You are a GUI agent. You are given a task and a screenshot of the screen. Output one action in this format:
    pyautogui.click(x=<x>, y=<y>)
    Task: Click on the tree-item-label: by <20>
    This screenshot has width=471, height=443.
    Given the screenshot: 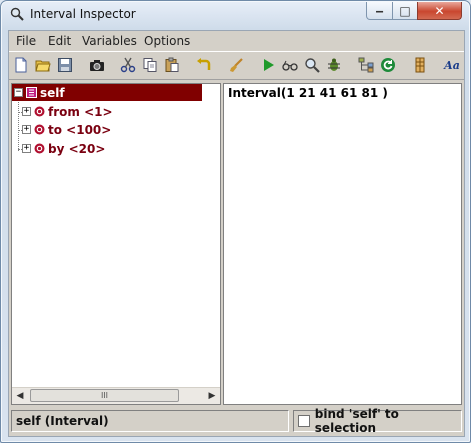 What is the action you would take?
    pyautogui.click(x=77, y=148)
    